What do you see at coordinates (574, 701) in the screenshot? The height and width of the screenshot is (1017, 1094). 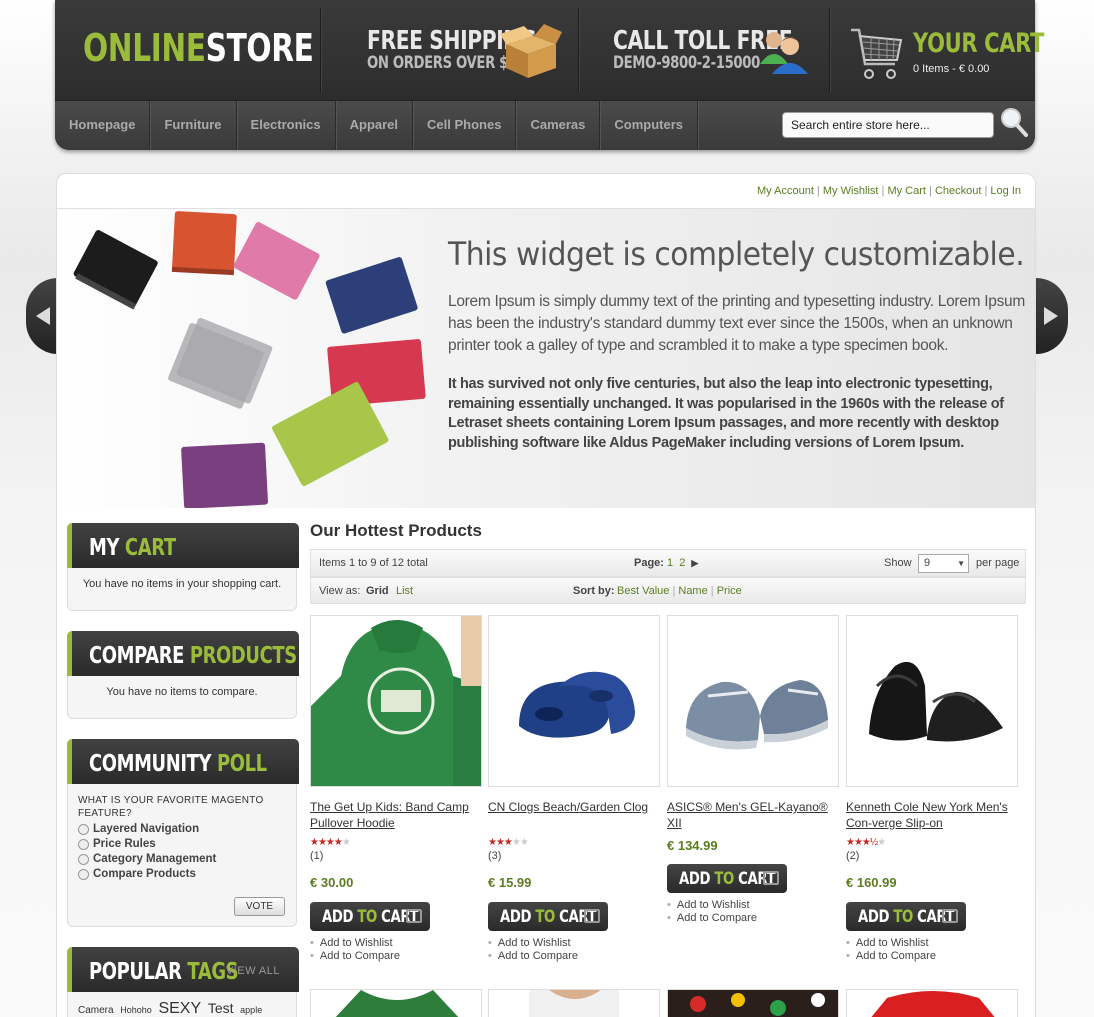 I see `product-image-clog` at bounding box center [574, 701].